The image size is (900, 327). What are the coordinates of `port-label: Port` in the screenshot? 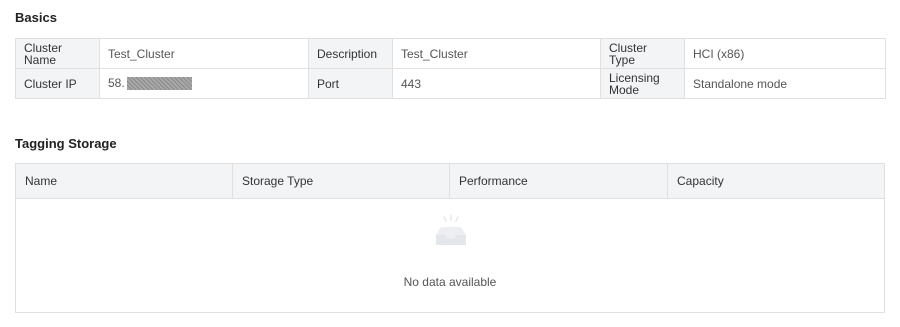 It's located at (350, 83).